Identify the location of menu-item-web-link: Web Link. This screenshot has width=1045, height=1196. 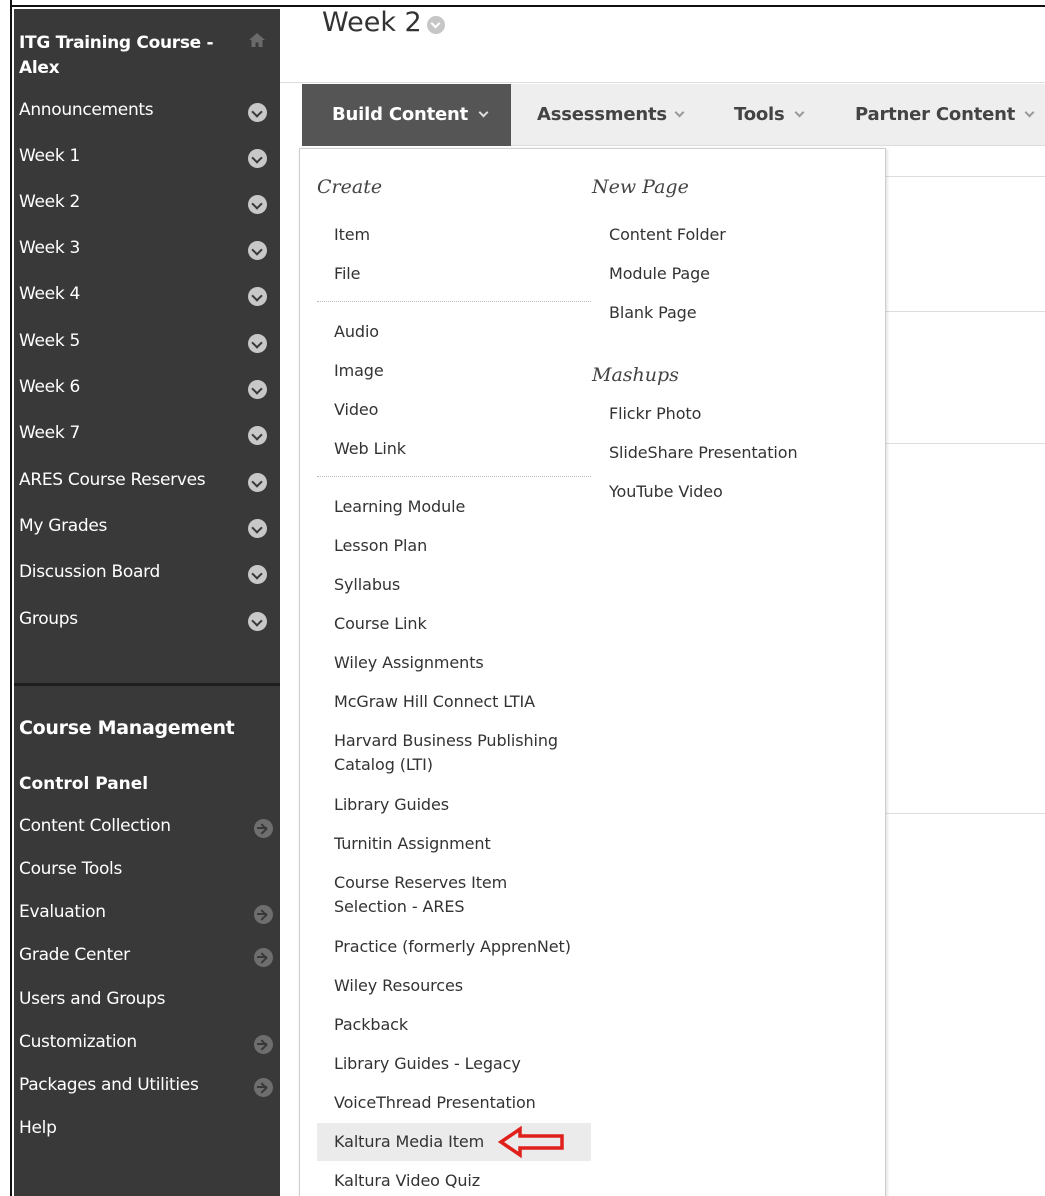
(370, 449).